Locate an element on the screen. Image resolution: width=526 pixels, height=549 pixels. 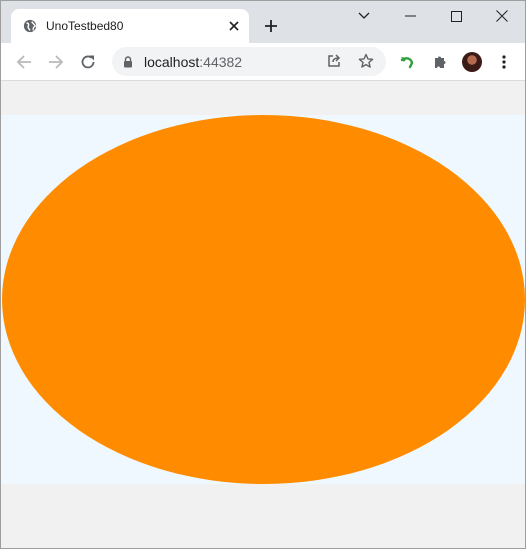
bookmark-star-icon is located at coordinates (366, 63).